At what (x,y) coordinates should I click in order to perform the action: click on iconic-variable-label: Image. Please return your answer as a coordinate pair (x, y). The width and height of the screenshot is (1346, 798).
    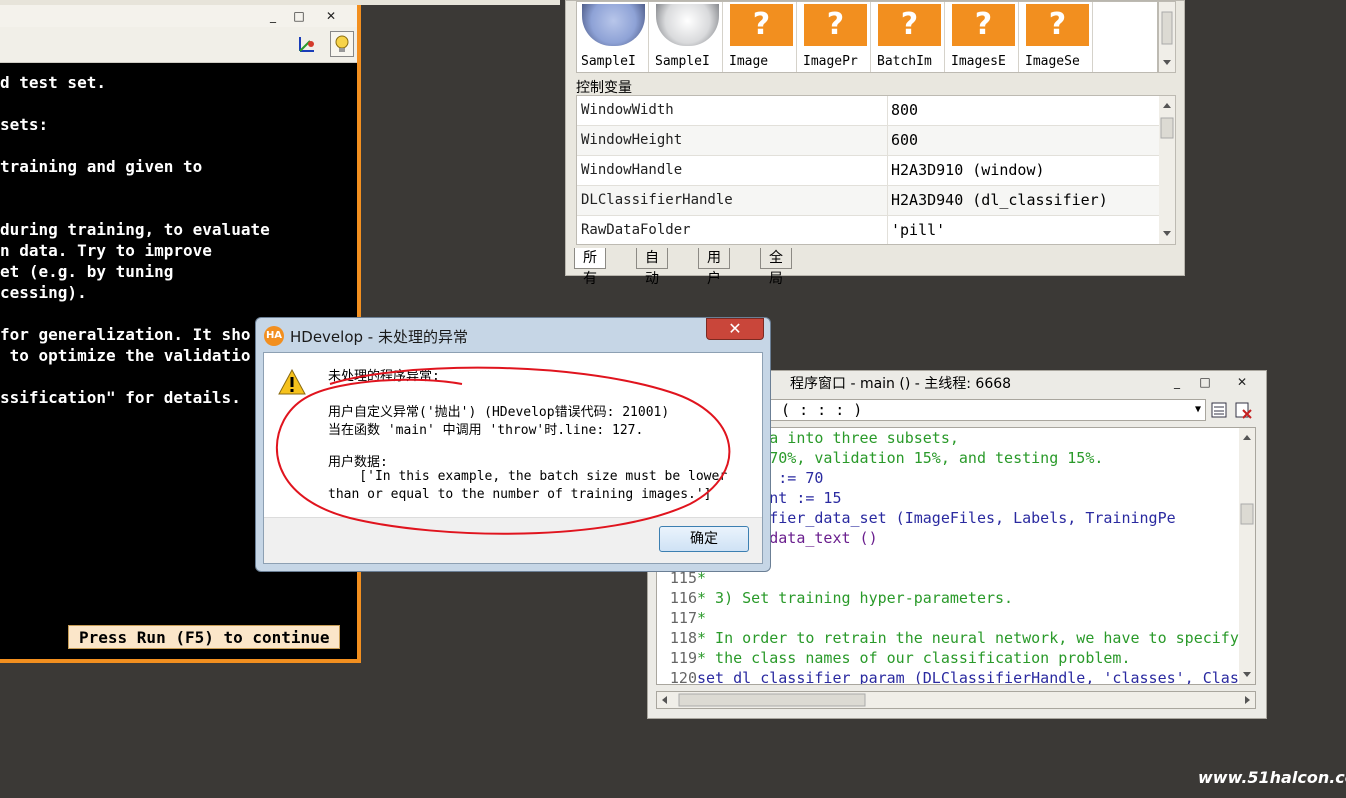
    Looking at the image, I should click on (749, 61).